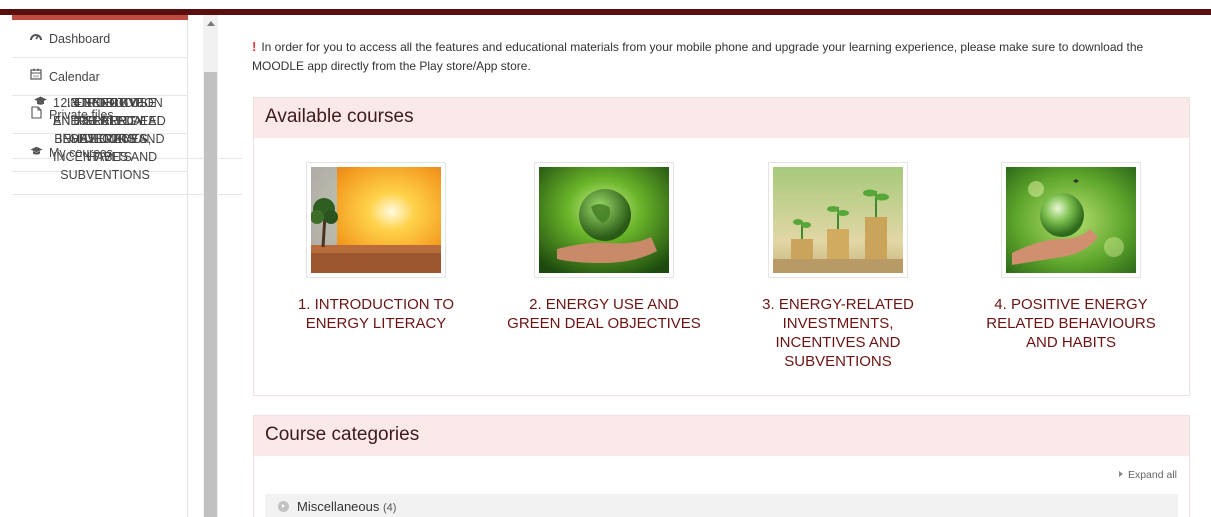  I want to click on alert-icon: !, so click(254, 46).